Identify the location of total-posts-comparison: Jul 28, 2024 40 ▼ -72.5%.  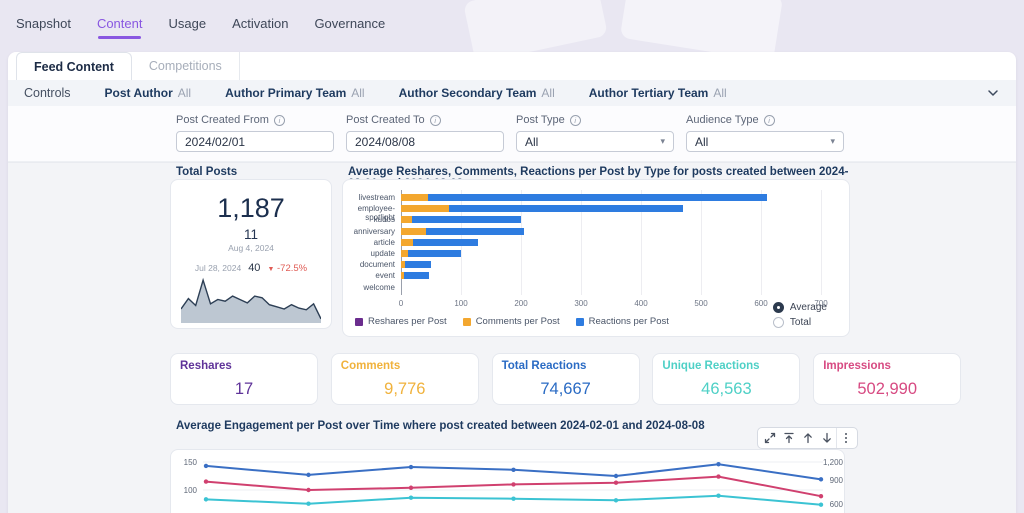
(251, 268).